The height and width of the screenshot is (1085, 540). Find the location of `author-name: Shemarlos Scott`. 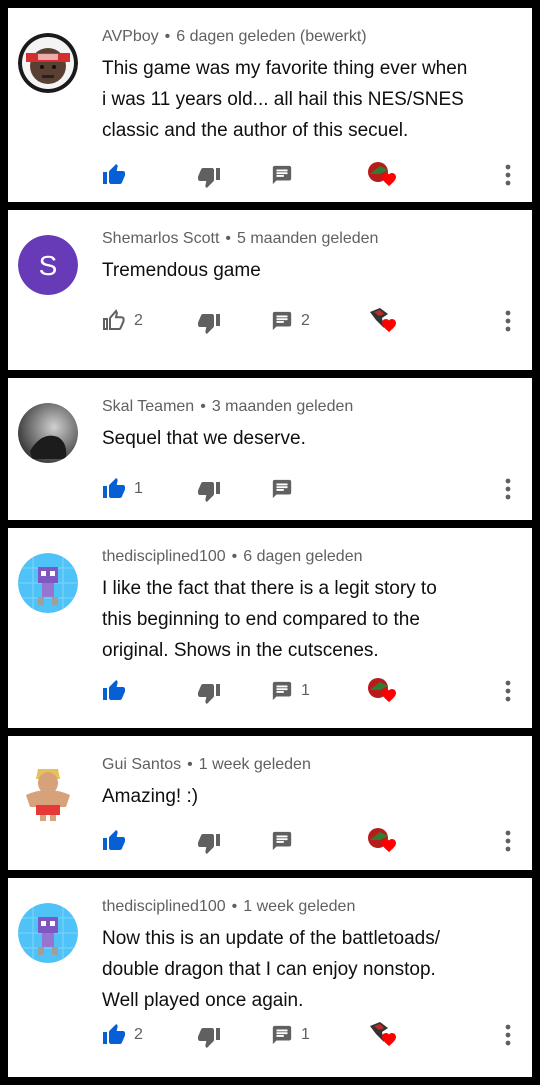

author-name: Shemarlos Scott is located at coordinates (160, 238).